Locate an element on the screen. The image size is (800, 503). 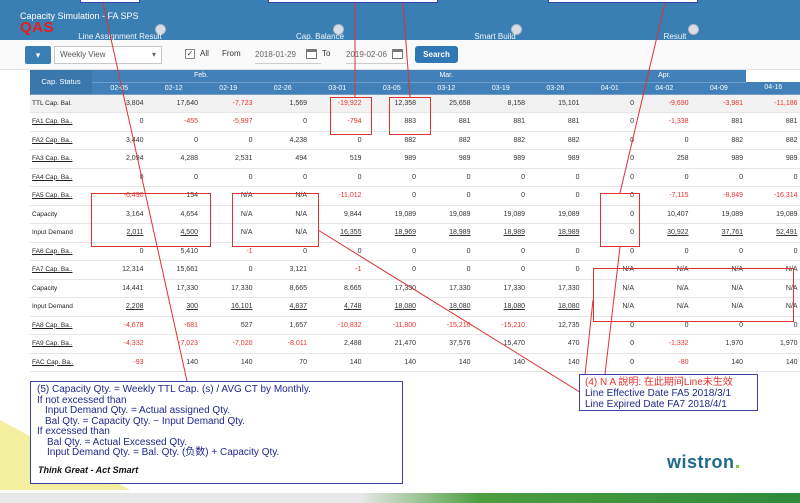
note-line: If excessed than is located at coordinates (73, 431).